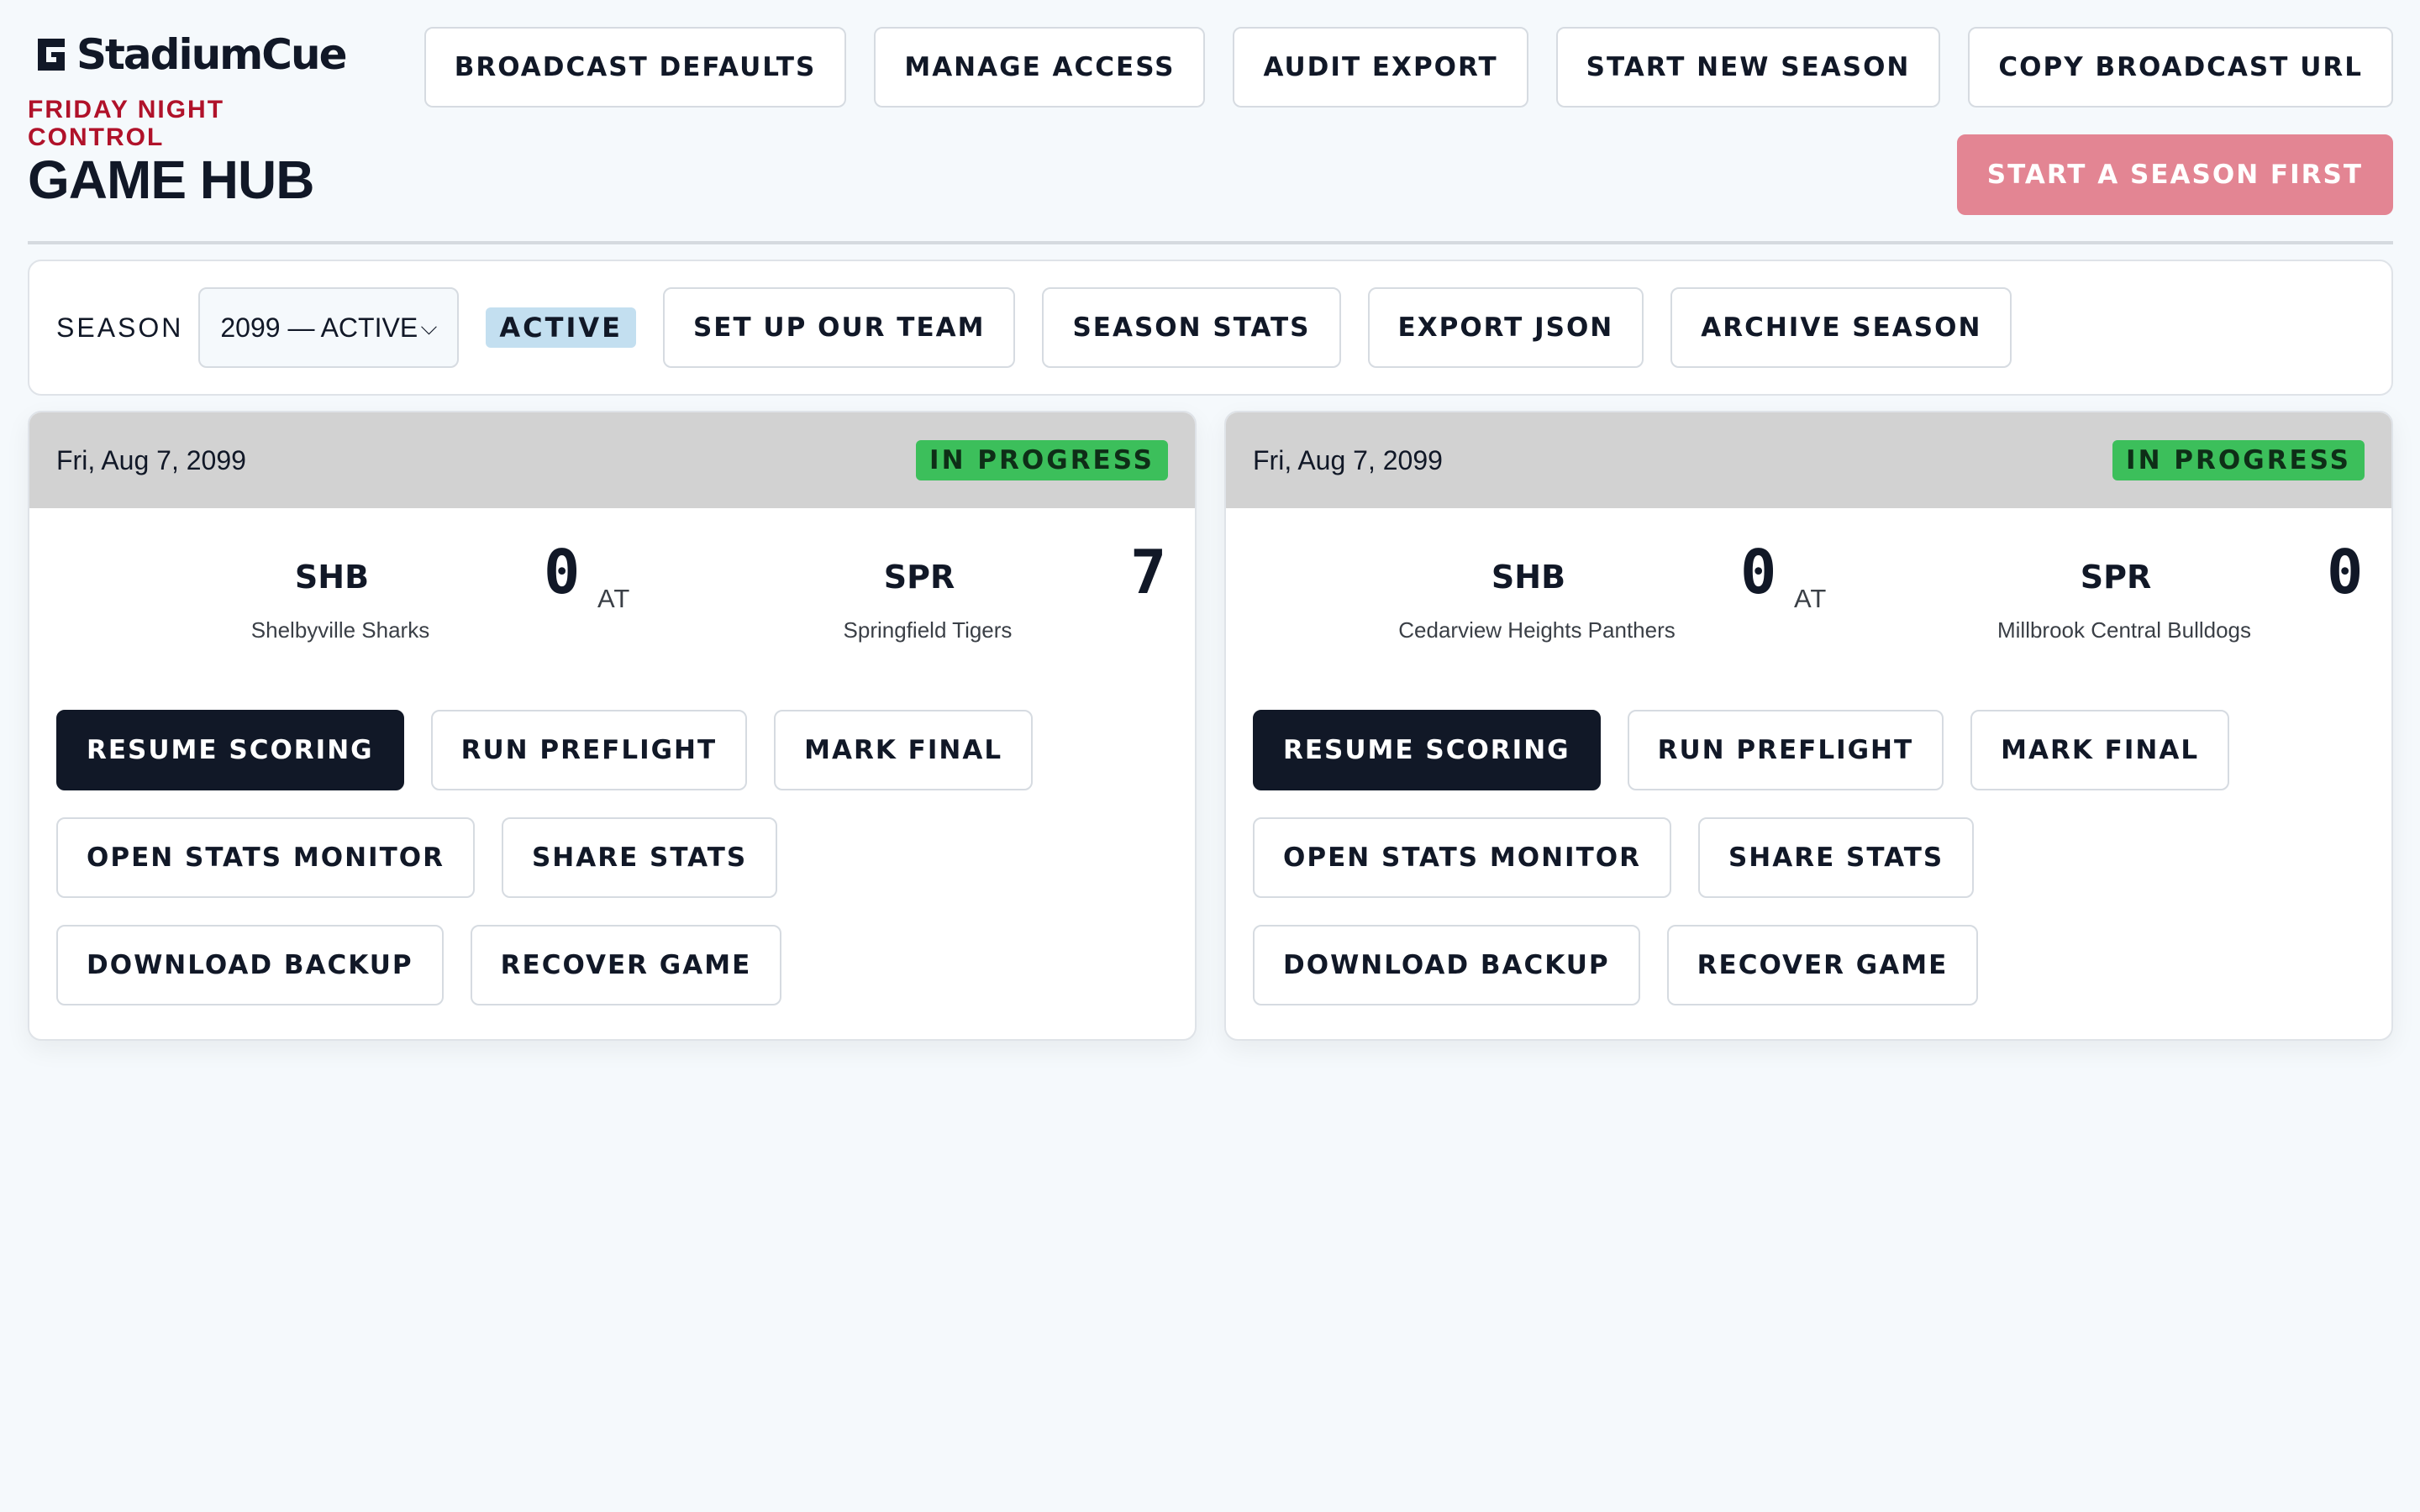 This screenshot has height=1512, width=2420. Describe the element at coordinates (51, 54) in the screenshot. I see `stadiumcue-logo-icon` at that location.